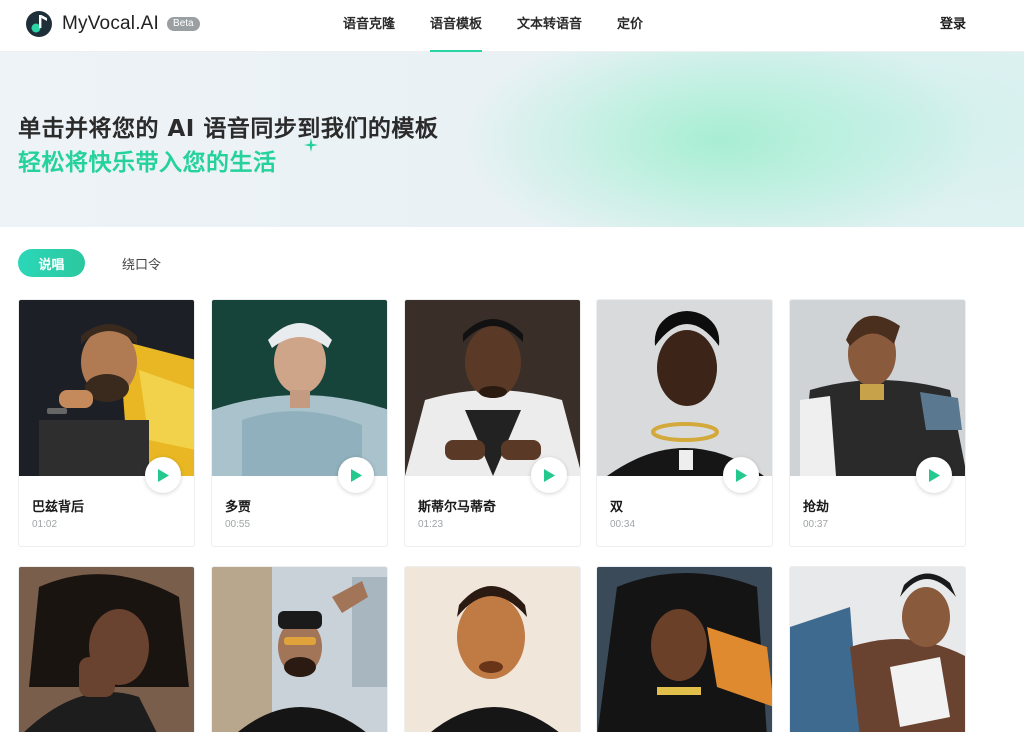  I want to click on top-navigation-bar: MyVocal.AI Beta 语音克隆 语音模板 文本转语音 定价 登录, so click(512, 26).